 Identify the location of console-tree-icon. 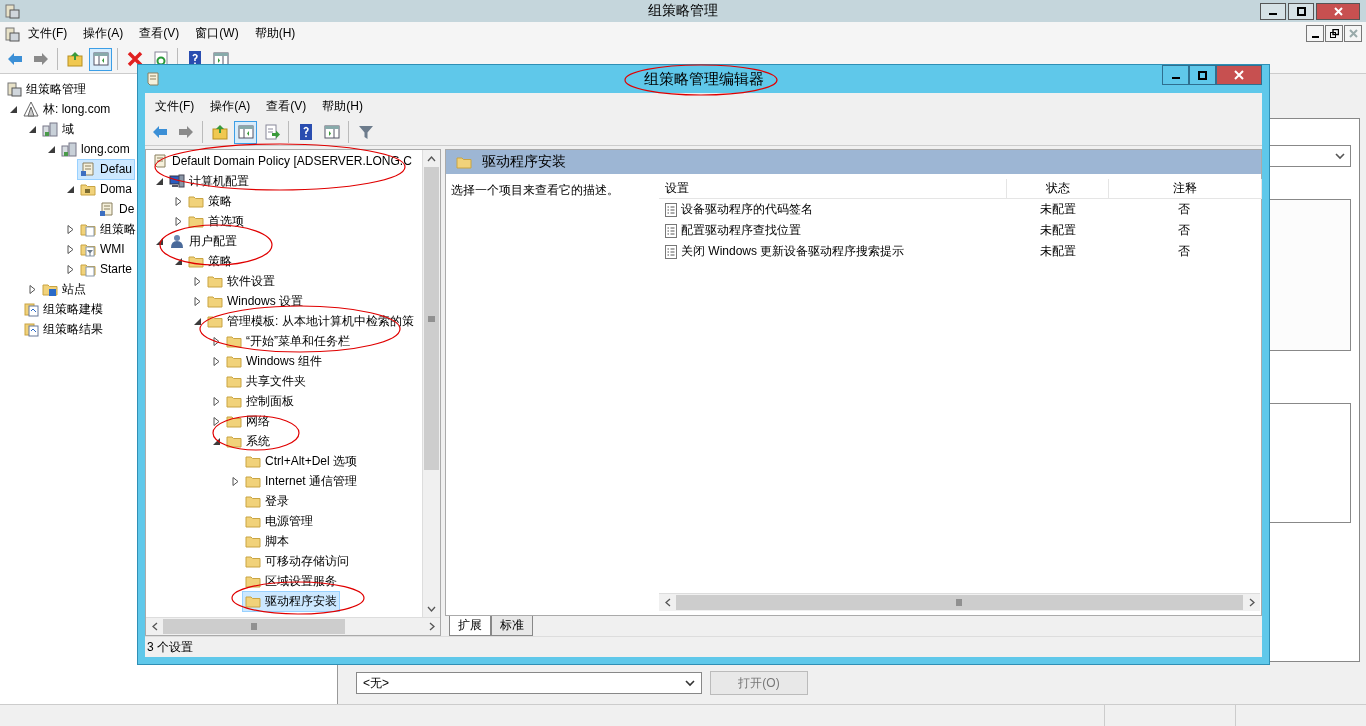
(100, 59).